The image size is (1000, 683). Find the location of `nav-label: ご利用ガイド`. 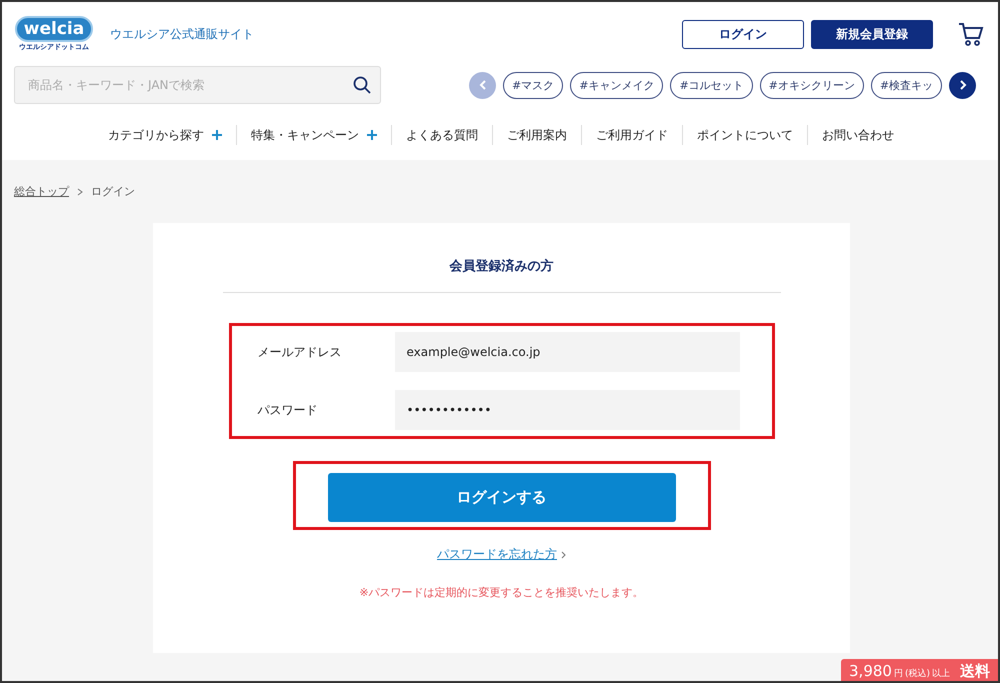

nav-label: ご利用ガイド is located at coordinates (632, 135).